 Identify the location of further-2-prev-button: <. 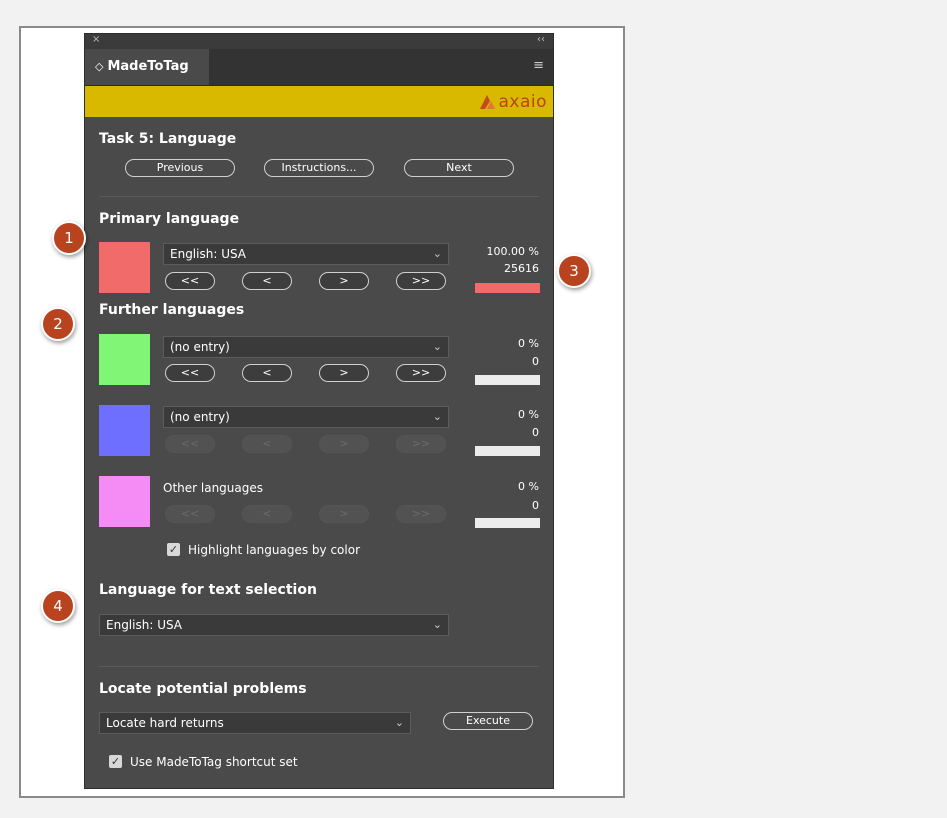
(267, 444).